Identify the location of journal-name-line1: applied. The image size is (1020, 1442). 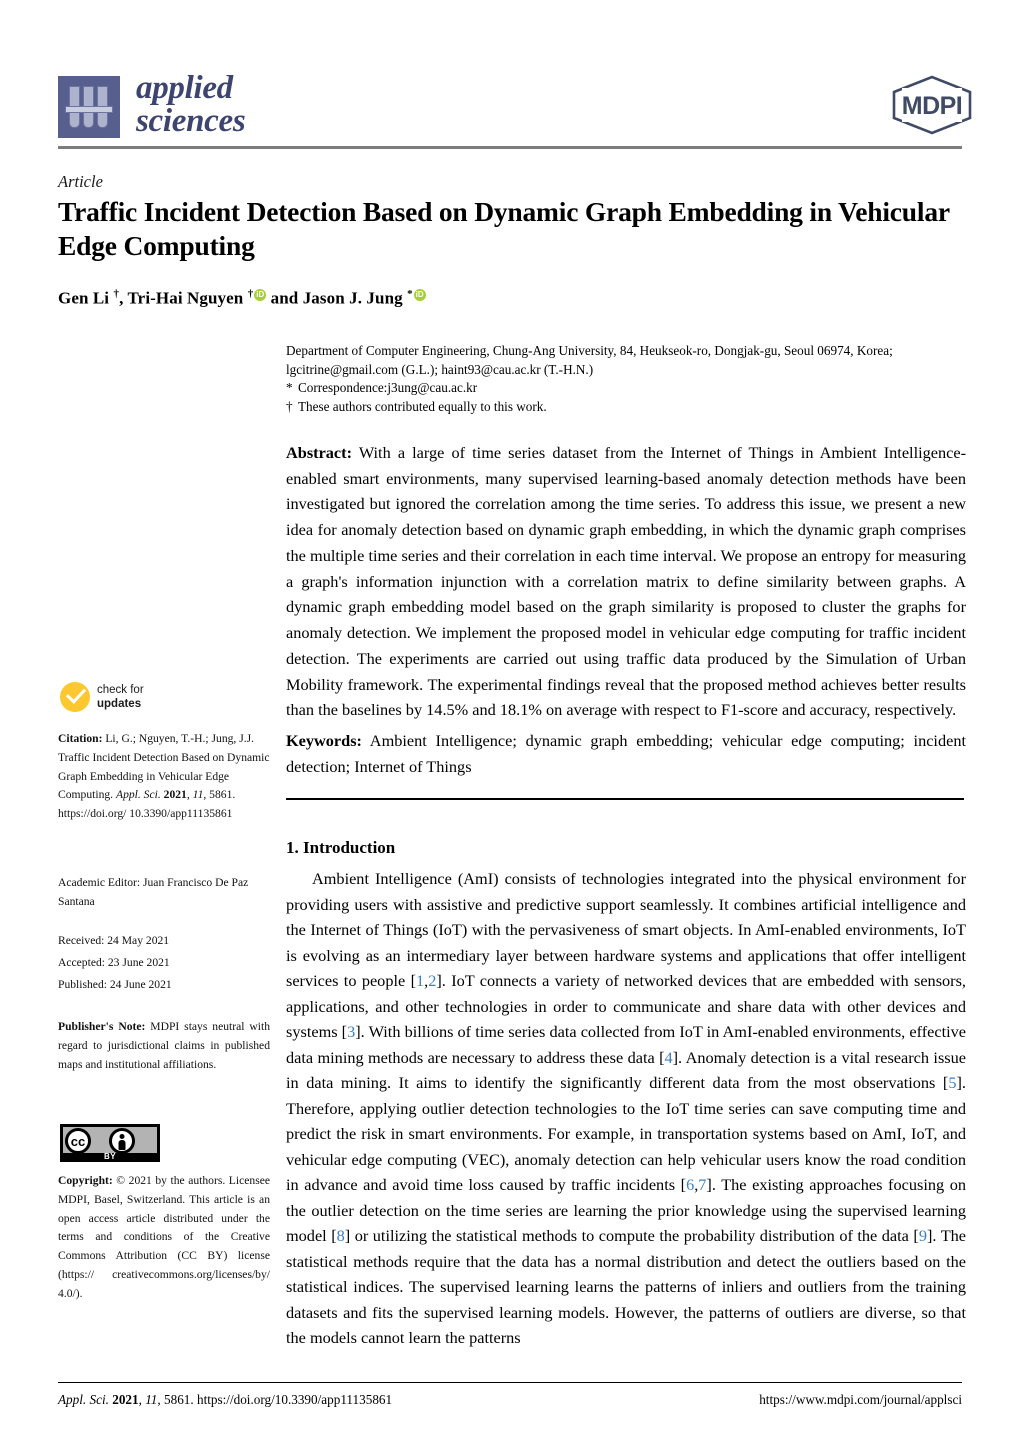
(184, 88).